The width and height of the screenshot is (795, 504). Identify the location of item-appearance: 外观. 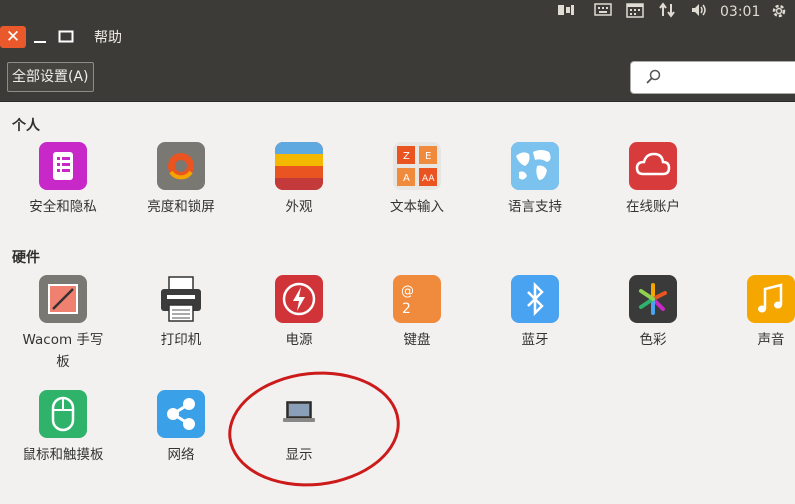
(299, 180).